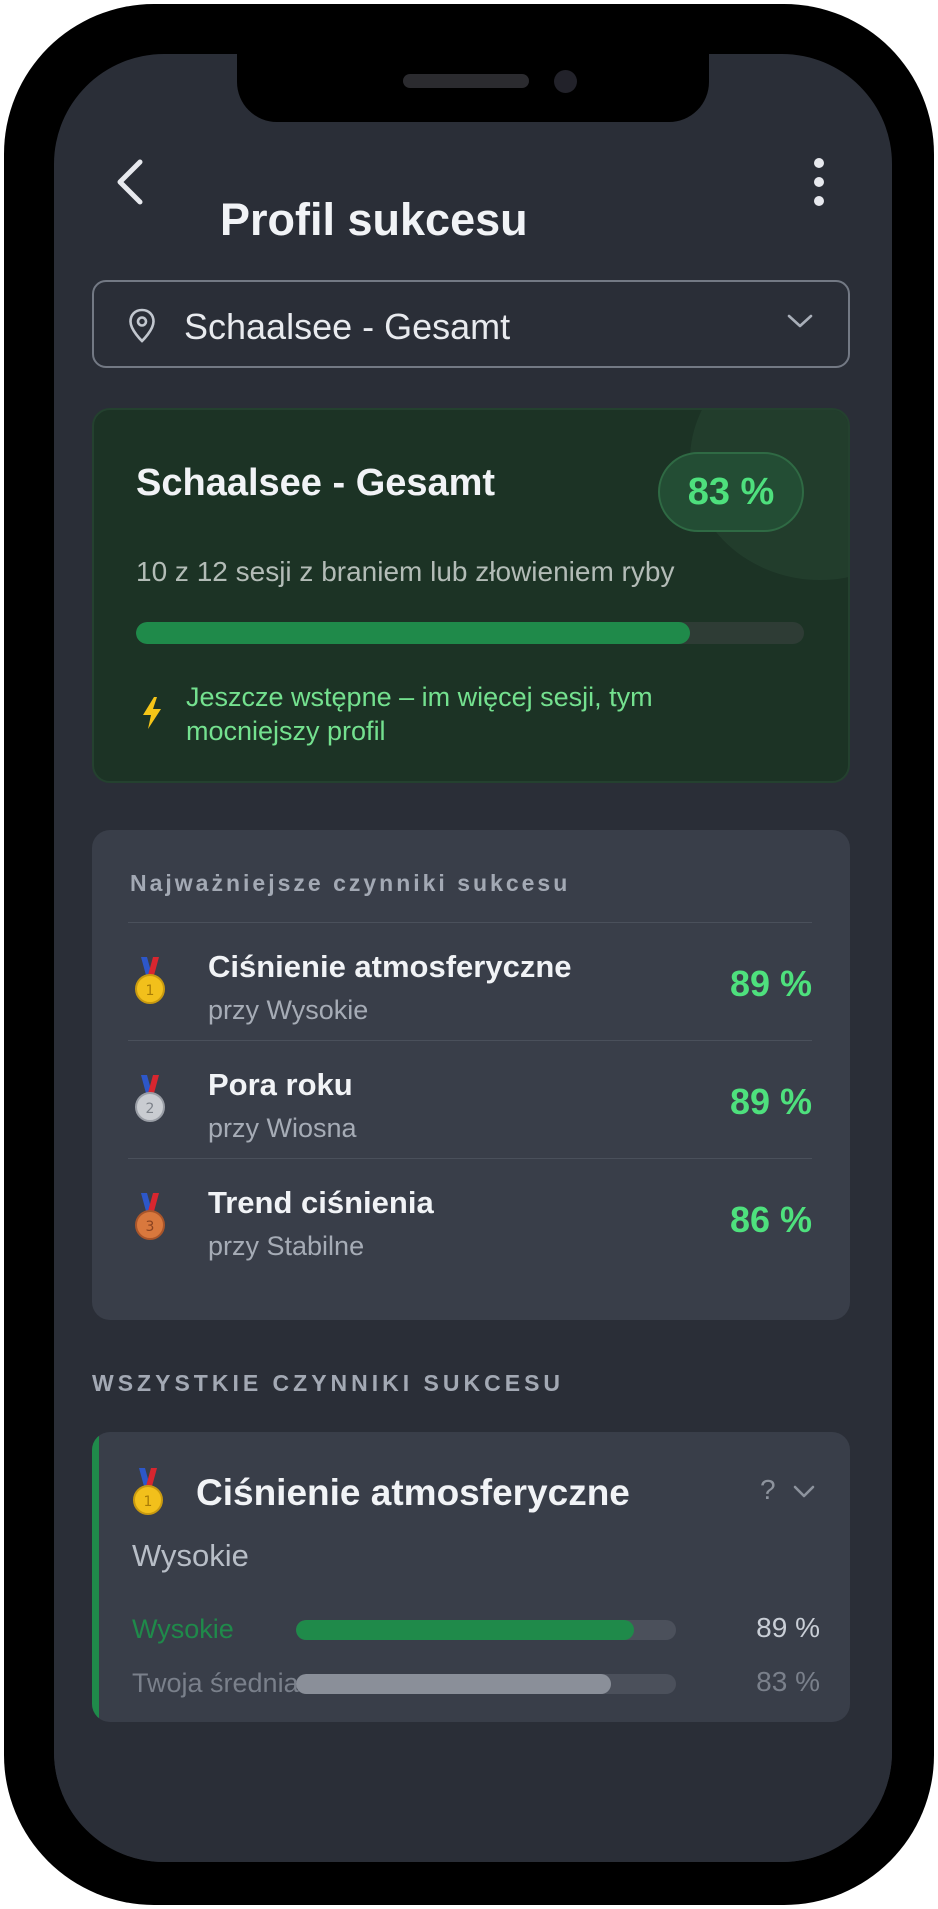 The height and width of the screenshot is (1909, 938). I want to click on location-select: Schaalsee - Gesamt, so click(471, 324).